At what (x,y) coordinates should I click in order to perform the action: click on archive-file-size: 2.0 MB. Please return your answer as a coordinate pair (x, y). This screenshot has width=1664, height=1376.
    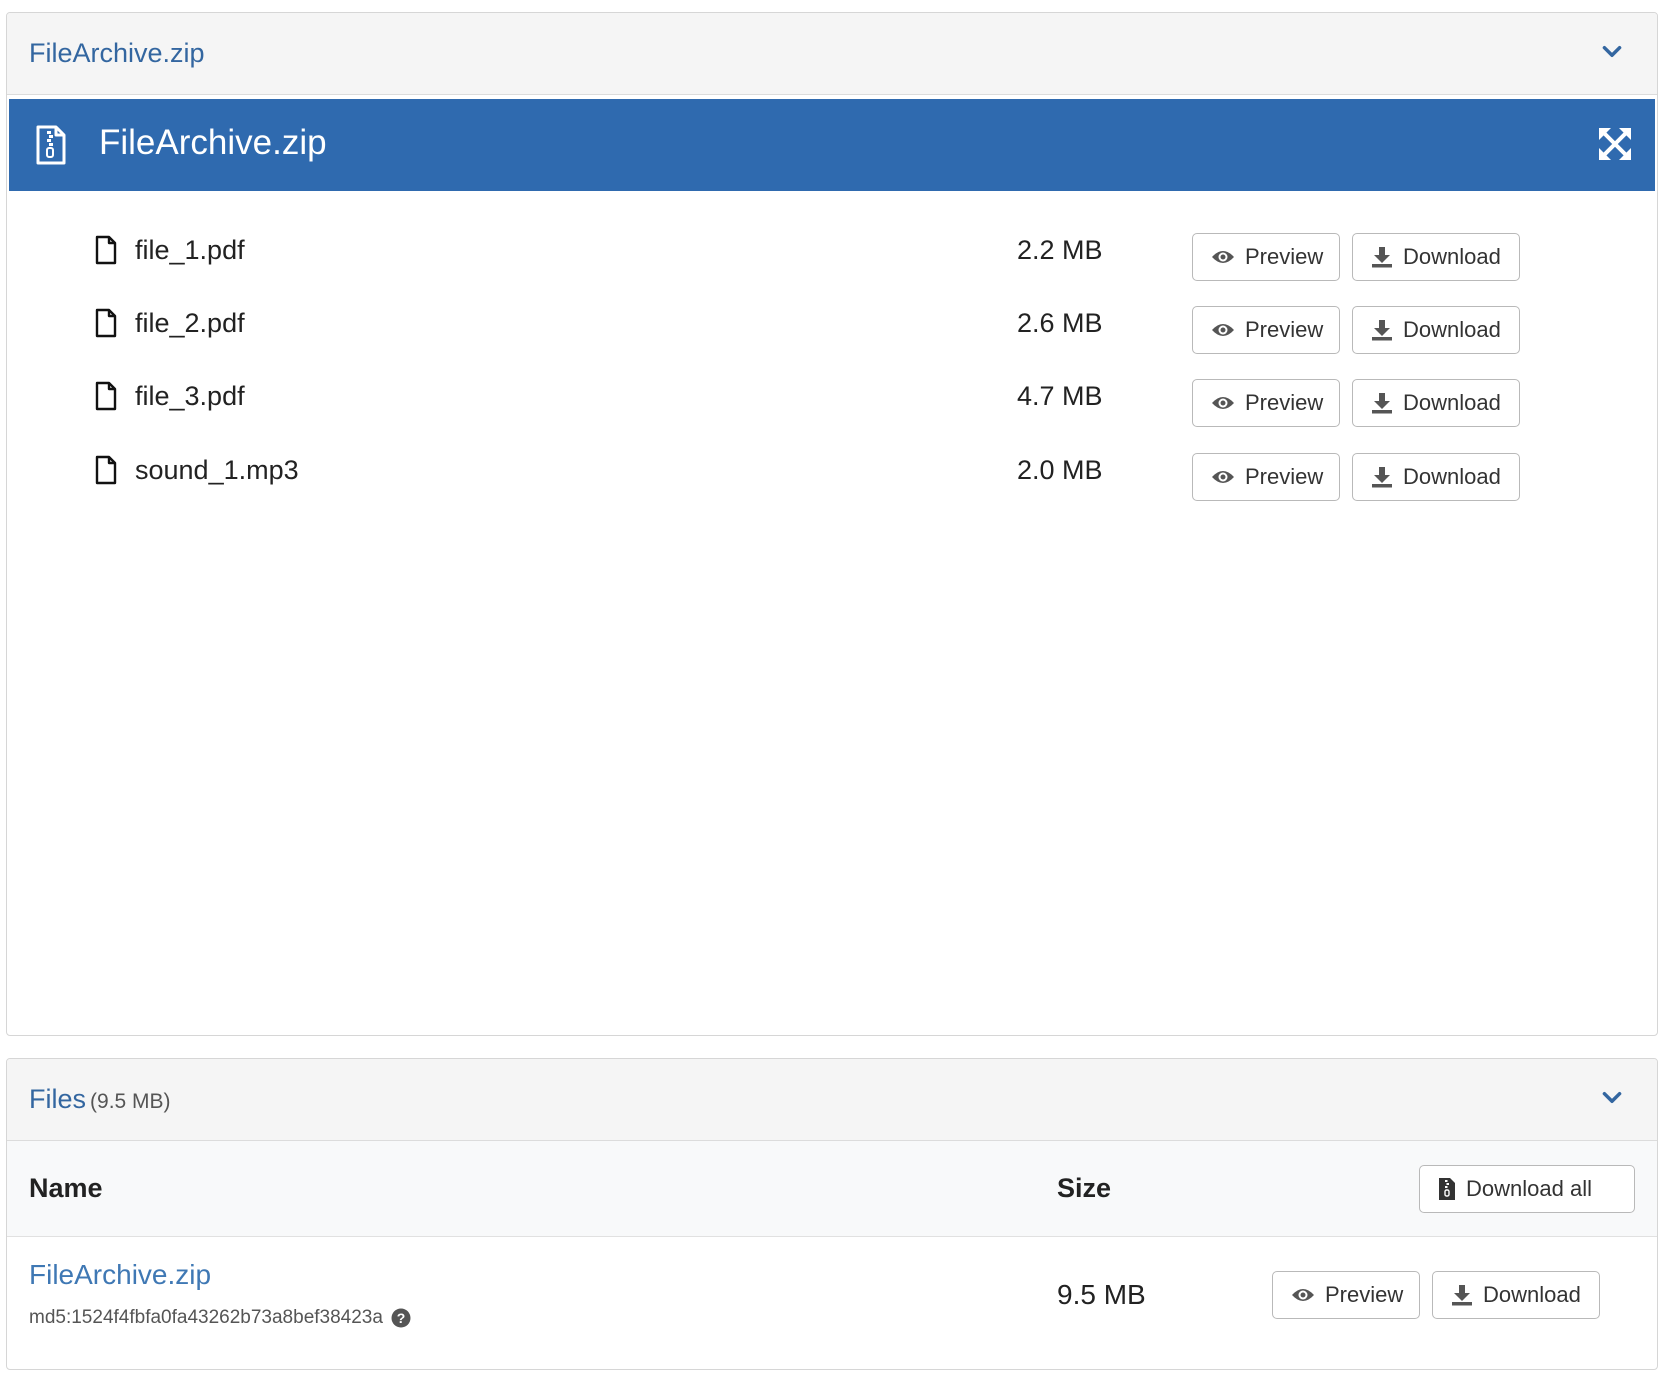
    Looking at the image, I should click on (1060, 470).